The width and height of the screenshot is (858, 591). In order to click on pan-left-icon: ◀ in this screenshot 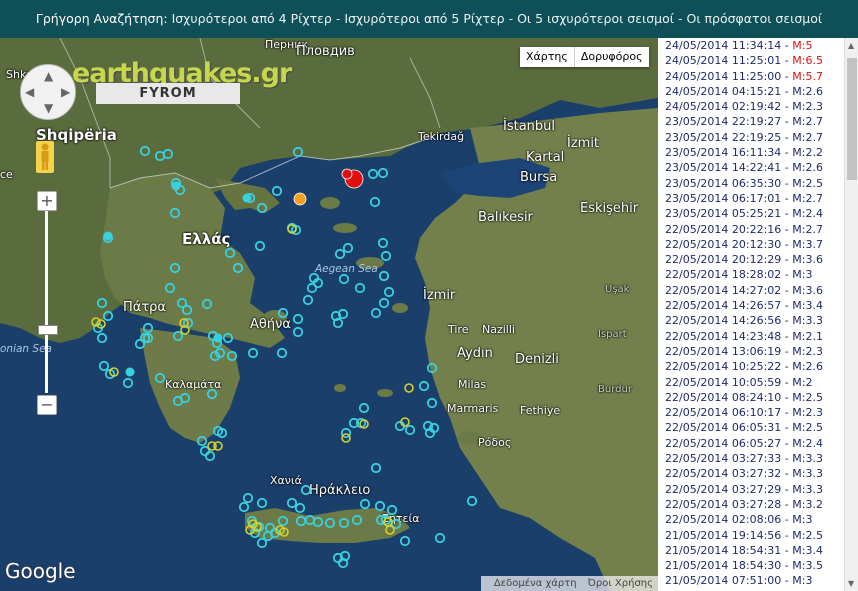, I will do `click(29, 92)`.